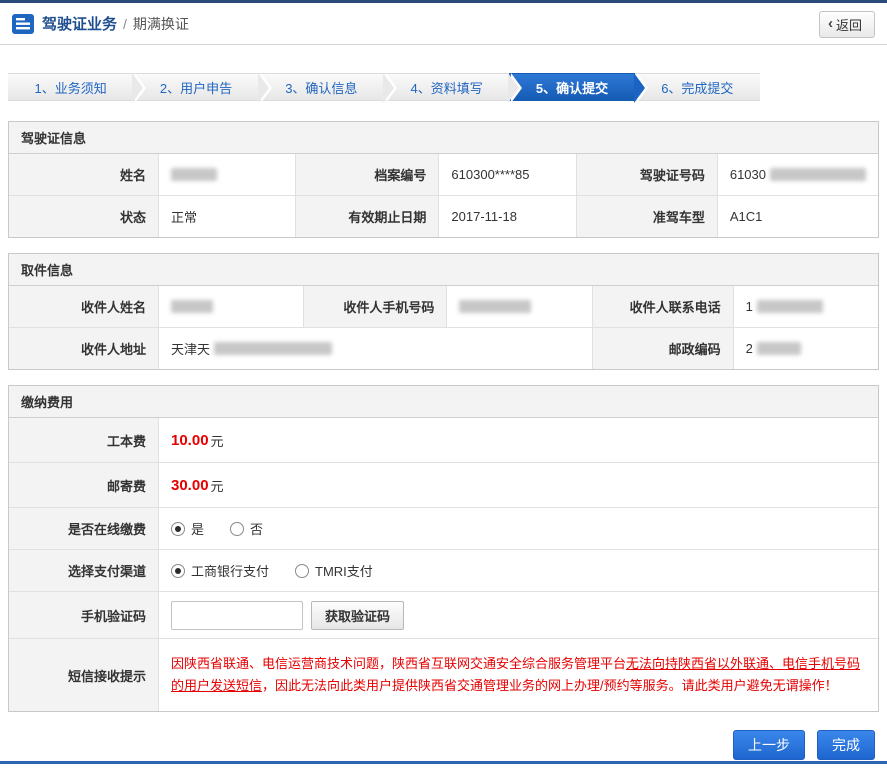 This screenshot has width=887, height=768. I want to click on recipient-name-label: 收件人姓名, so click(83, 306).